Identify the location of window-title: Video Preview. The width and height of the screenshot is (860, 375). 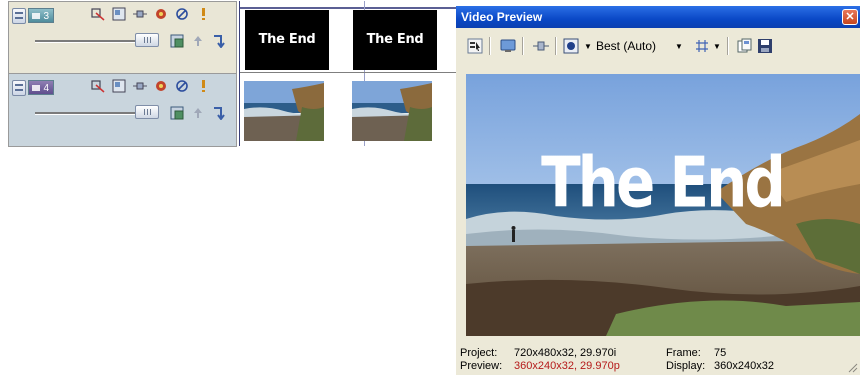
(502, 17).